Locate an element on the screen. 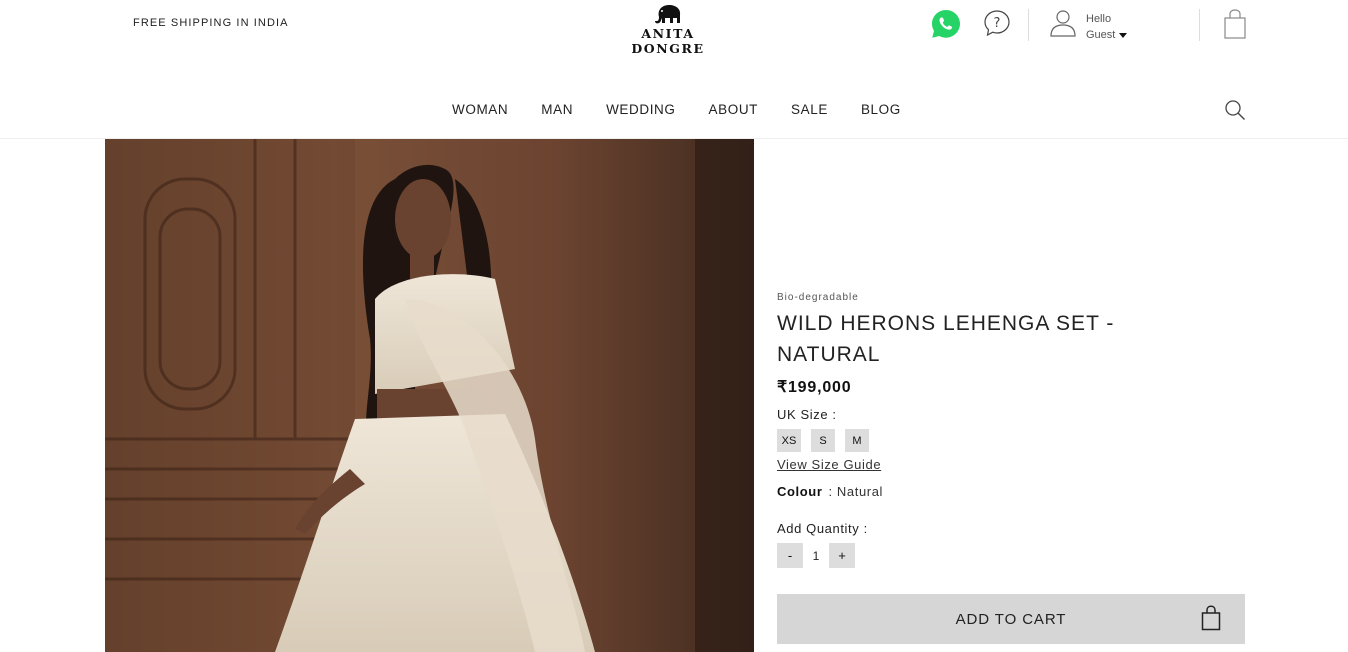  size-guide-link: View Size Guide is located at coordinates (829, 464).